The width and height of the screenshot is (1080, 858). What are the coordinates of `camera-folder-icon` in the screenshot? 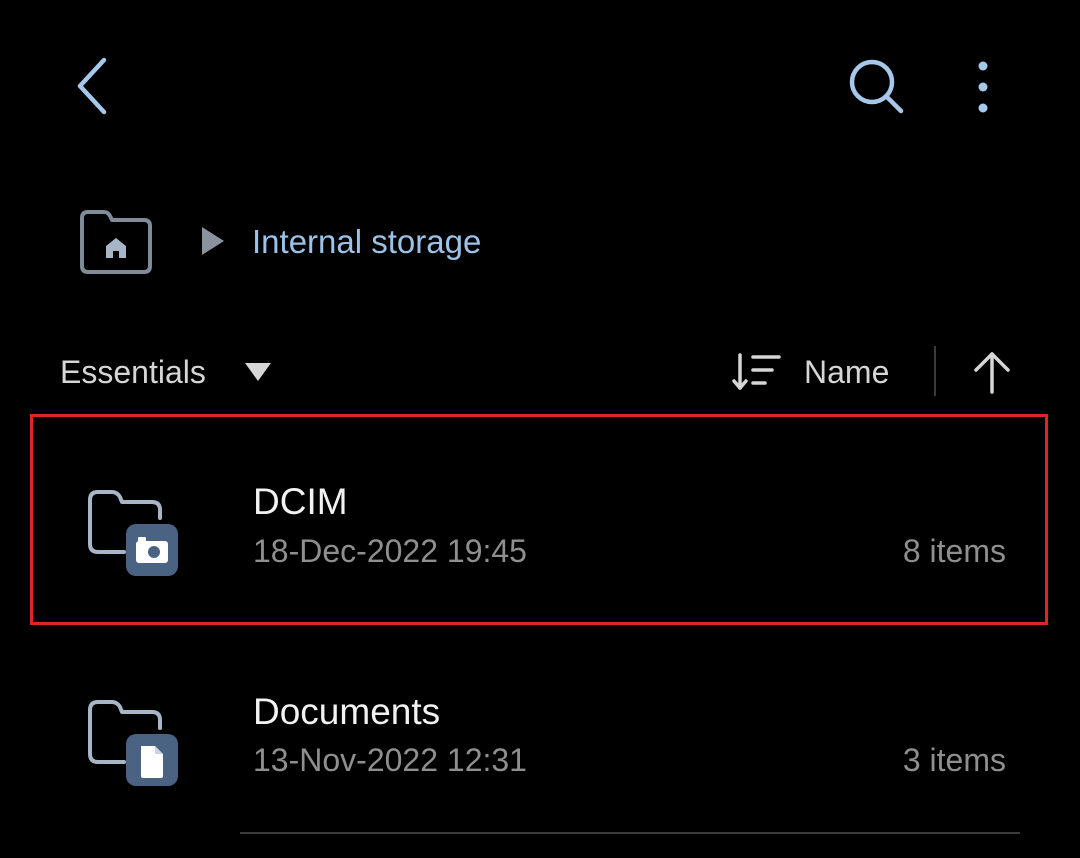 It's located at (133, 533).